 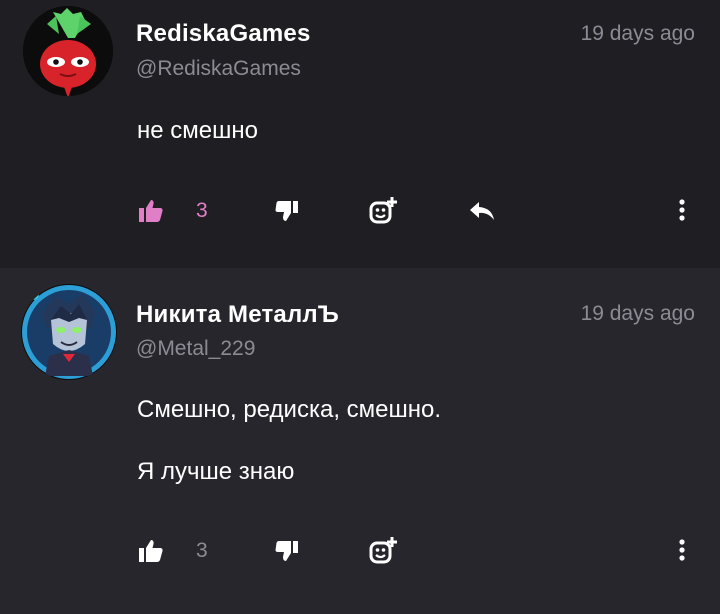 I want to click on author-name: RediskaGames, so click(x=223, y=34).